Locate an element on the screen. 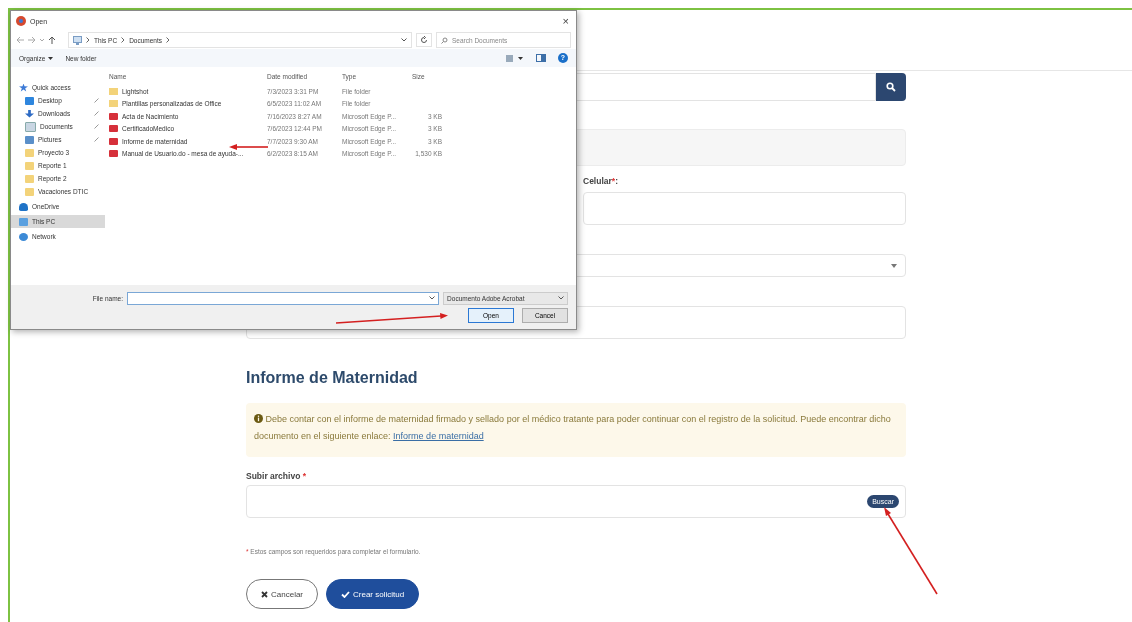 The width and height of the screenshot is (1132, 622). alert-text: Debe contar con el informe de maternidad firmado y sellado por el médico tratante para poder continuar con el registro de la solicitud. Puede encontrar dicho documento en el siguiente enlace: Informe de maternidad is located at coordinates (573, 428).